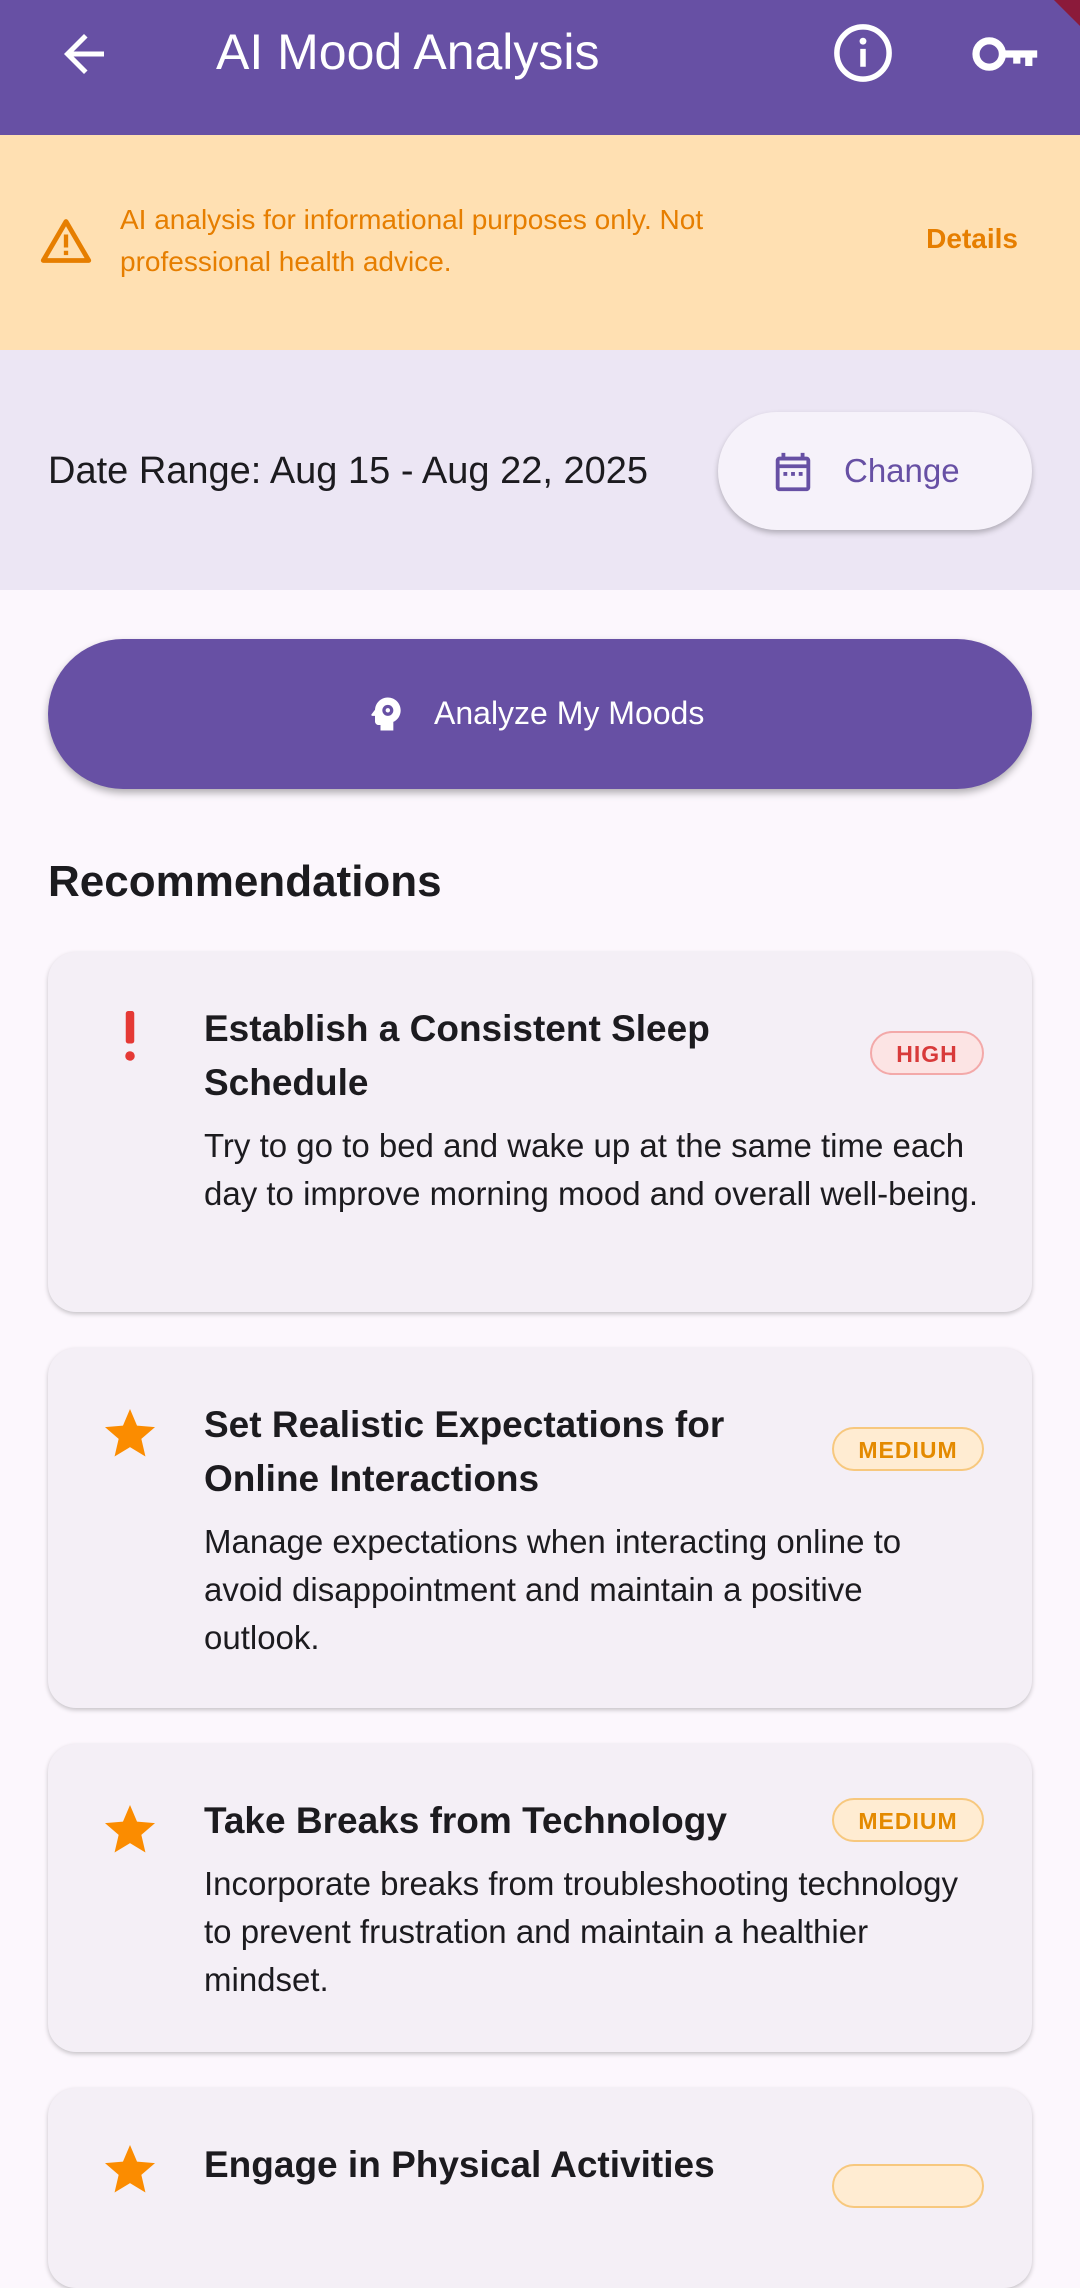  I want to click on recommendation-title: Take Breaks from Technology, so click(465, 1820).